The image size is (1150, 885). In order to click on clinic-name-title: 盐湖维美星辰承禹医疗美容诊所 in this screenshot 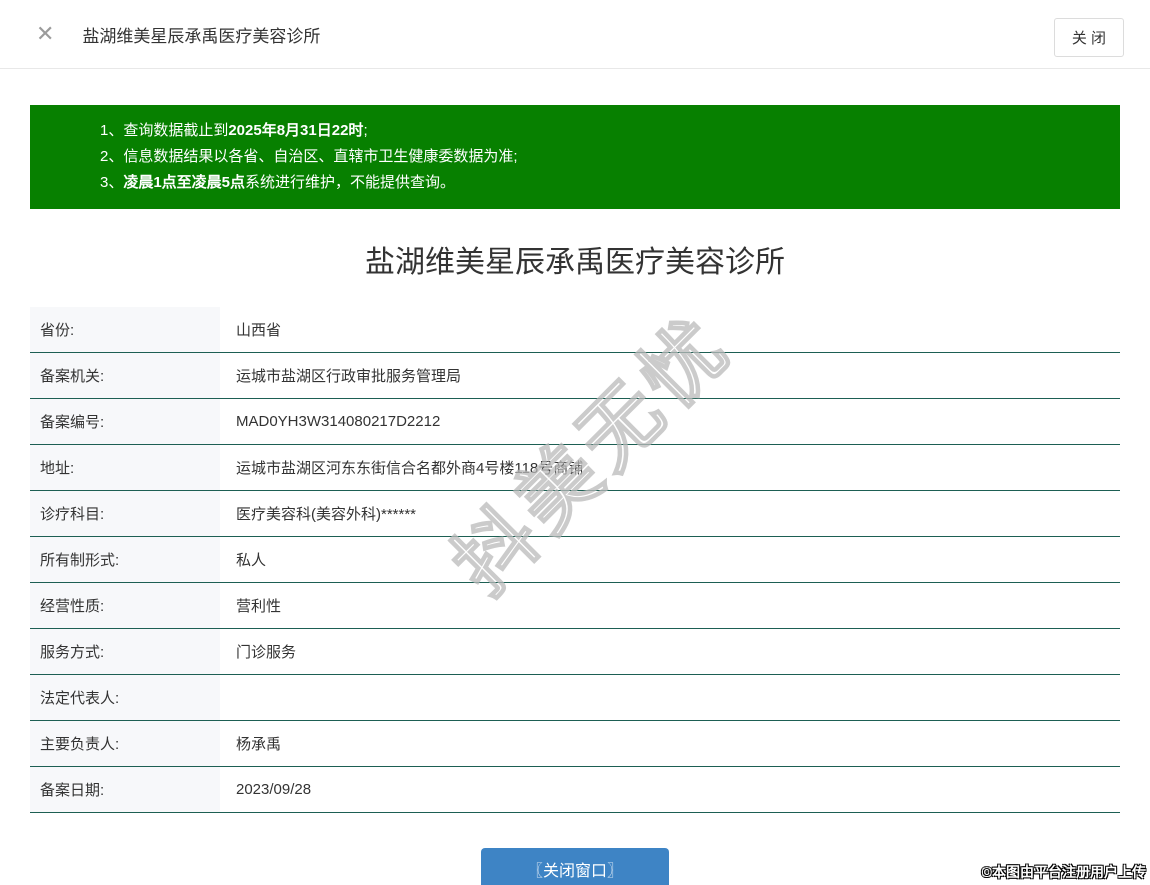, I will do `click(575, 262)`.